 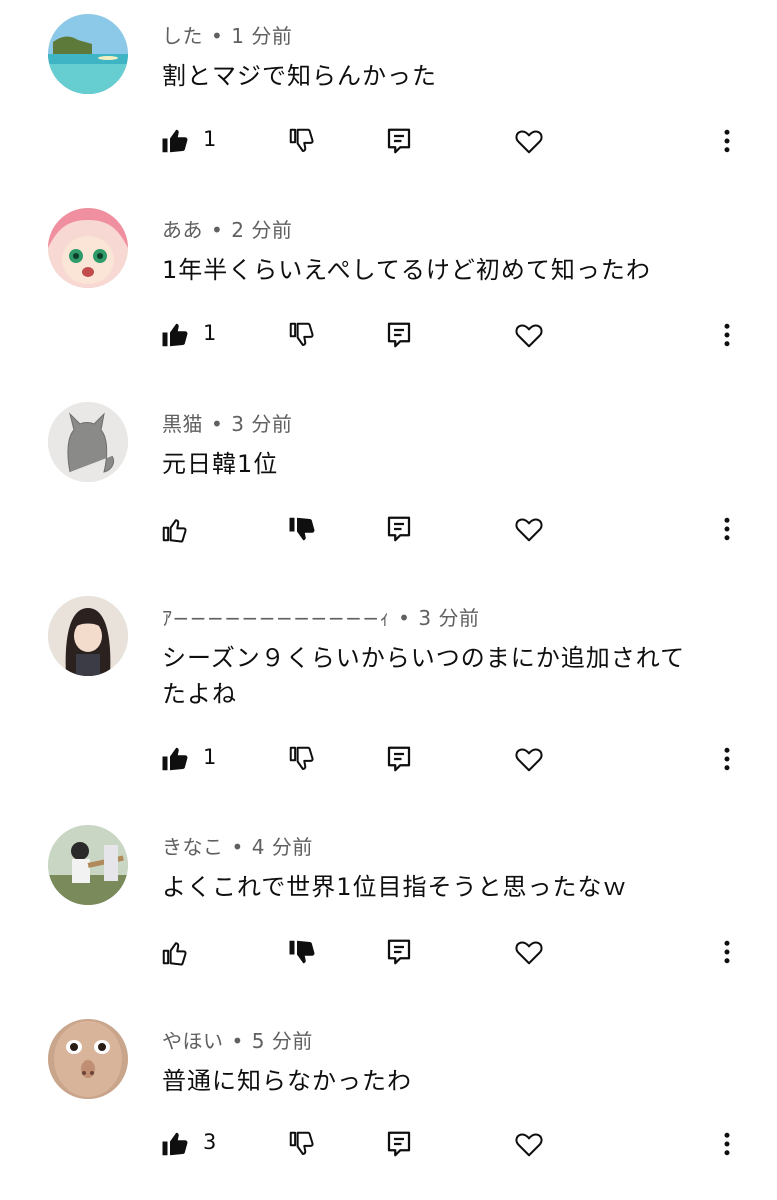 I want to click on author-name: 黒猫, so click(x=182, y=424).